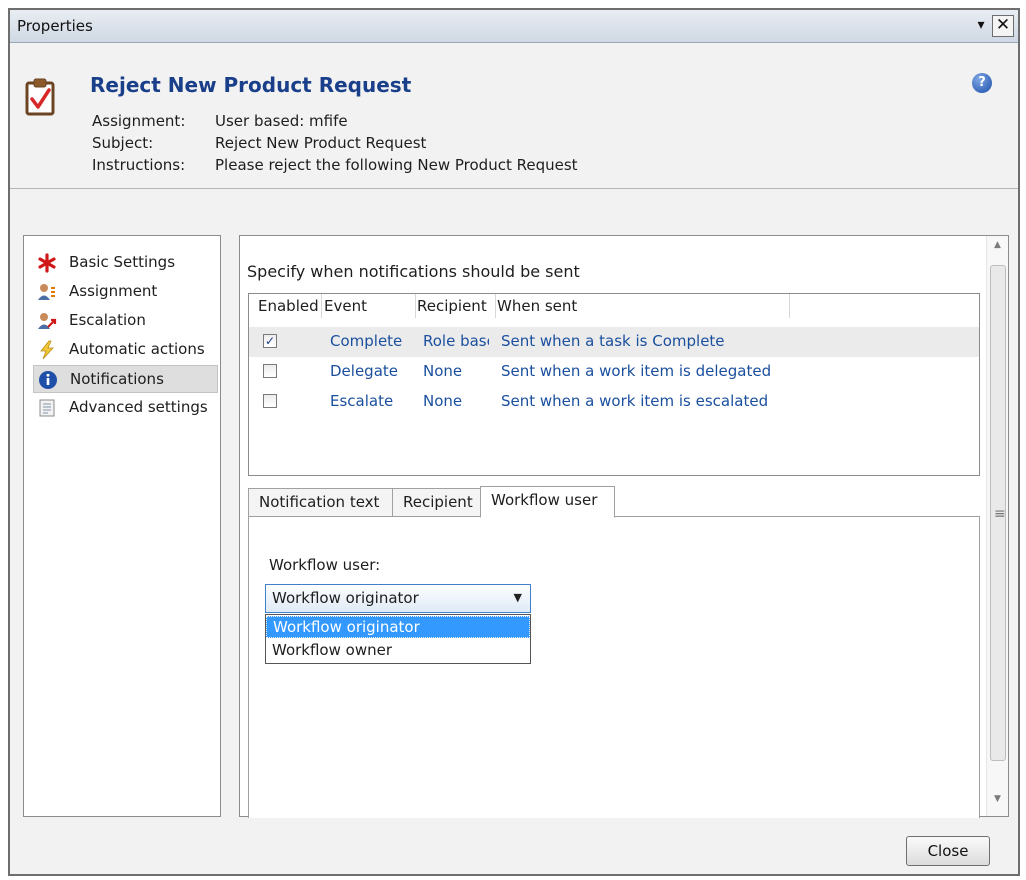 Image resolution: width=1026 pixels, height=880 pixels. I want to click on lightning-icon, so click(47, 350).